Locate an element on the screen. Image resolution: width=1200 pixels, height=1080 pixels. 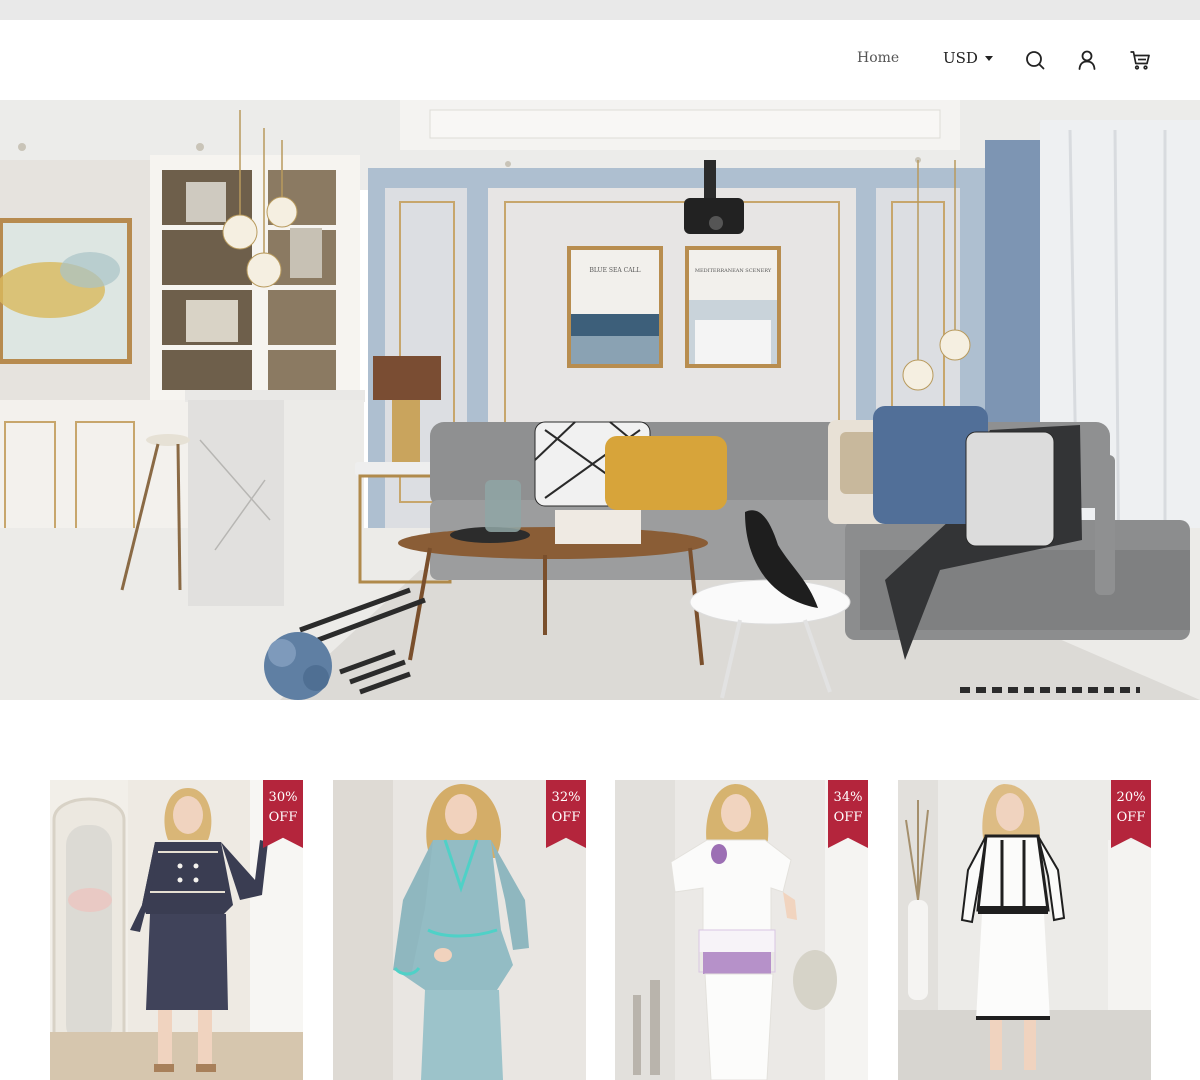
discount-percent: 20% is located at coordinates (1131, 797).